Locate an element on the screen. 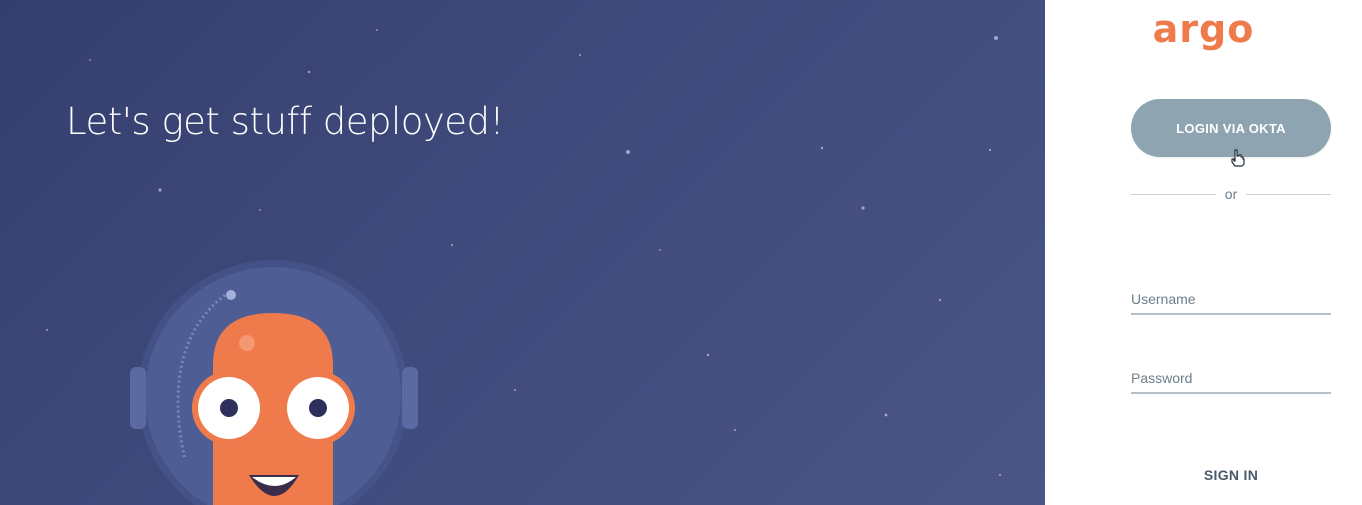 The image size is (1362, 505). hand-pointer-icon is located at coordinates (1238, 158).